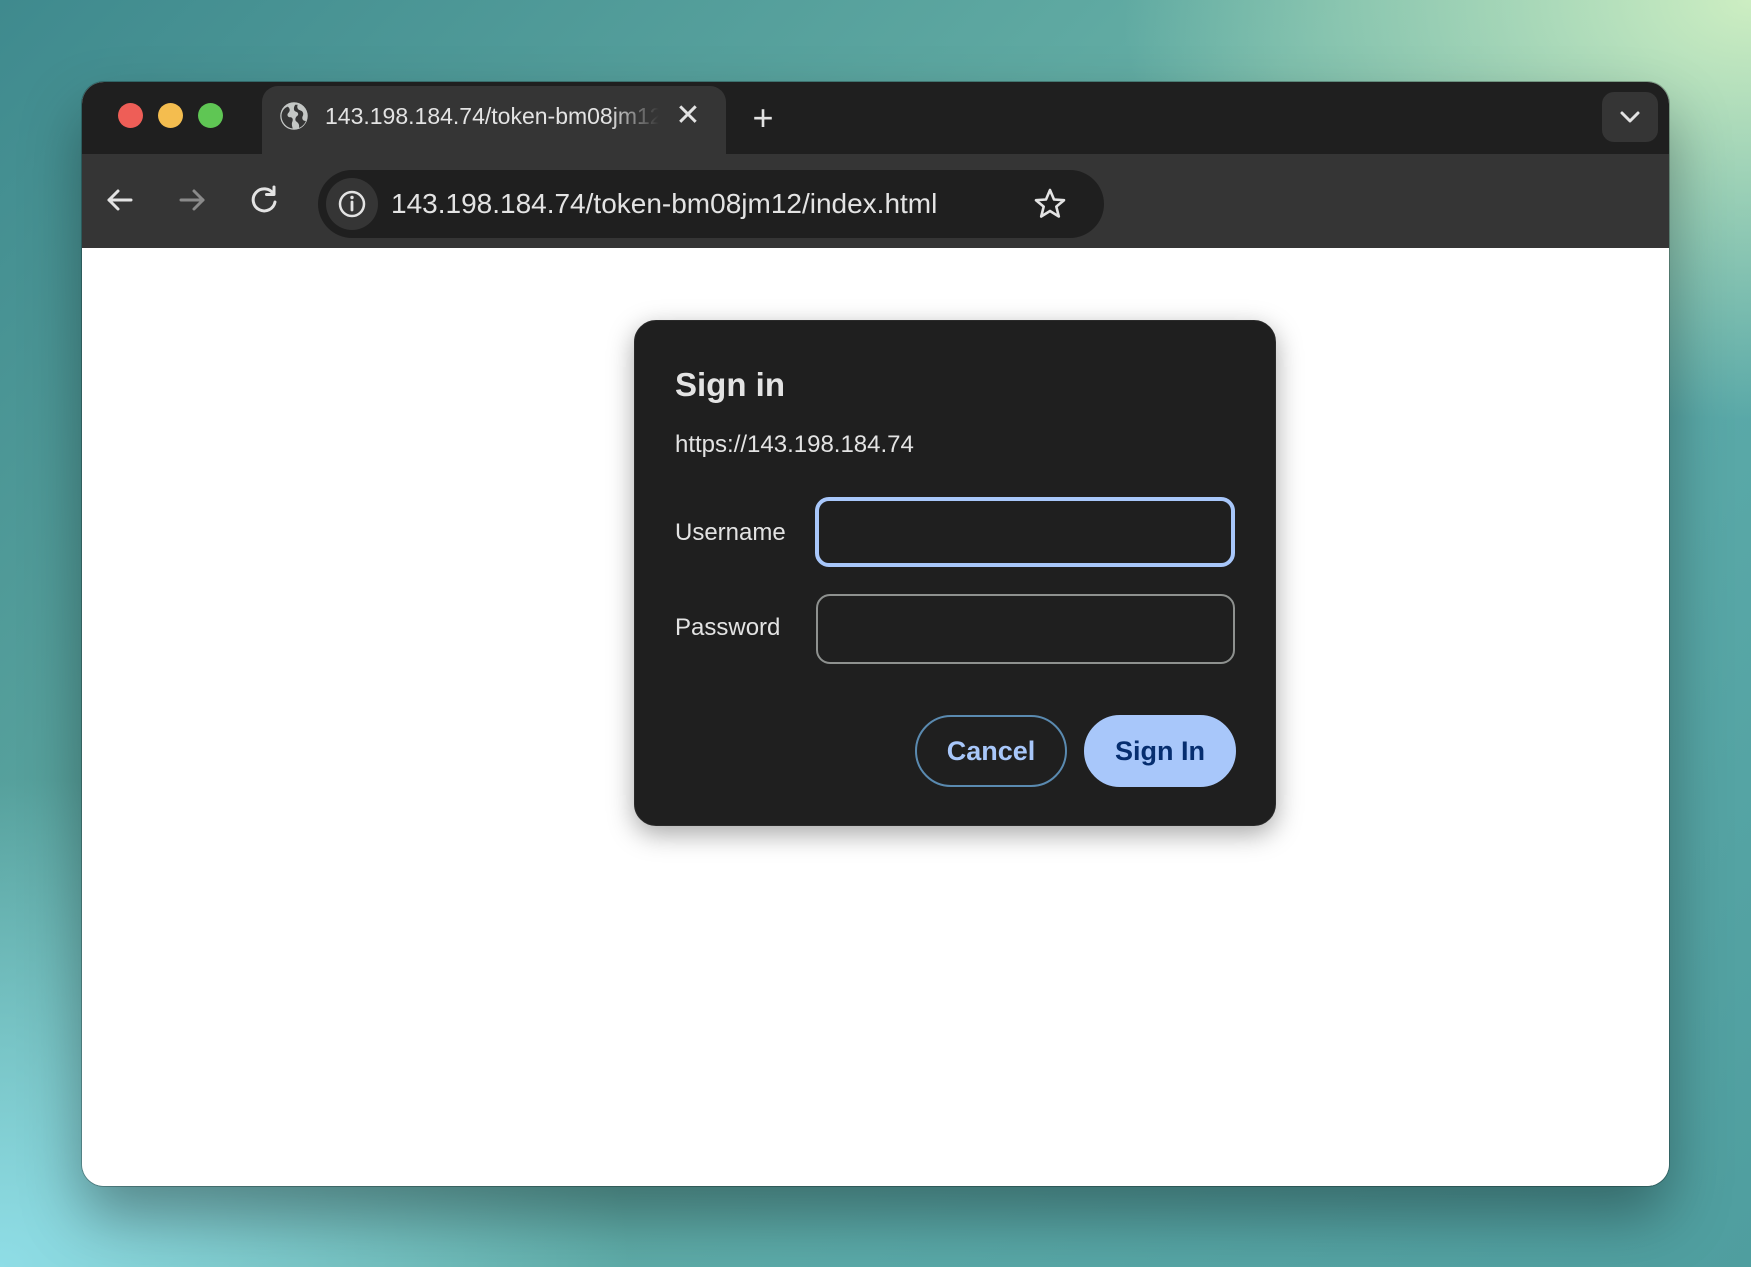  I want to click on url-text: 143.198.184.74/token-bm08jm12/index.html, so click(664, 204).